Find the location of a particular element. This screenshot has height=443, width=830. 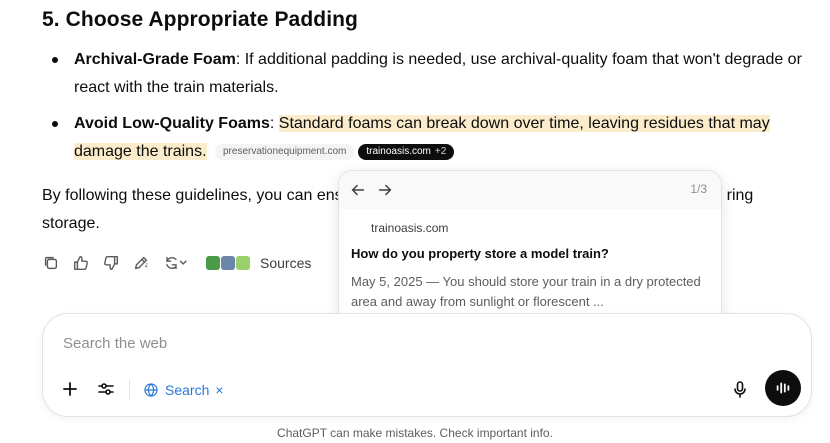

voice-mode-button is located at coordinates (783, 388).